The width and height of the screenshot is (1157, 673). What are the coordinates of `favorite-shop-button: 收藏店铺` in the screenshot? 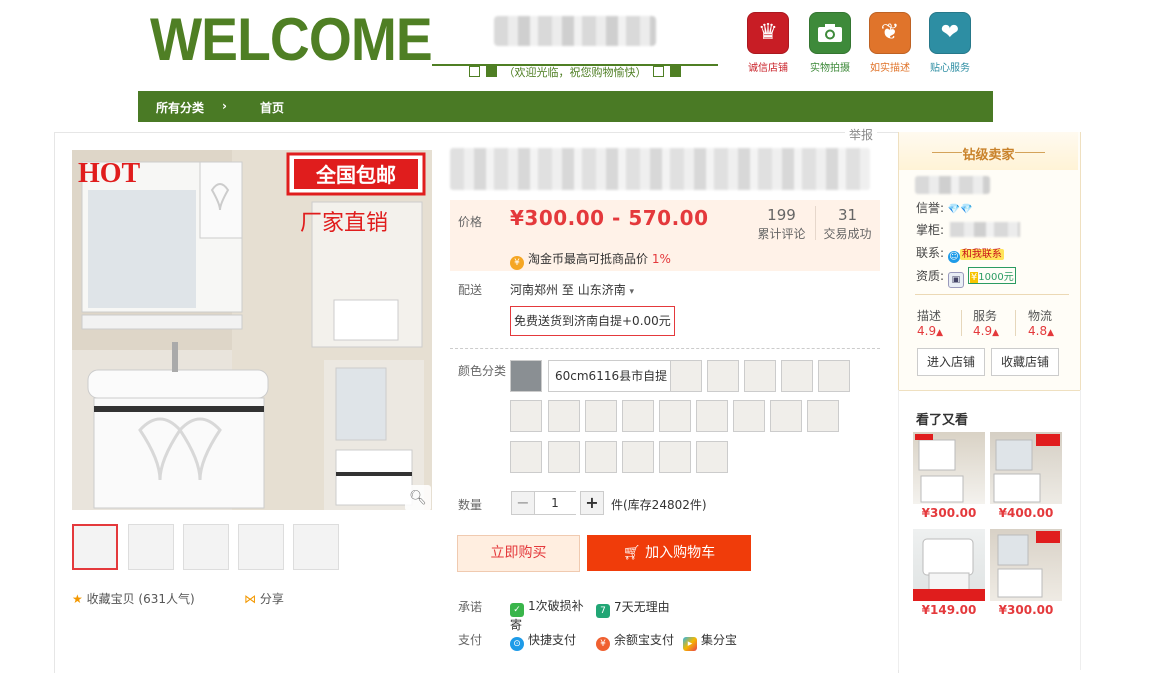 It's located at (1025, 362).